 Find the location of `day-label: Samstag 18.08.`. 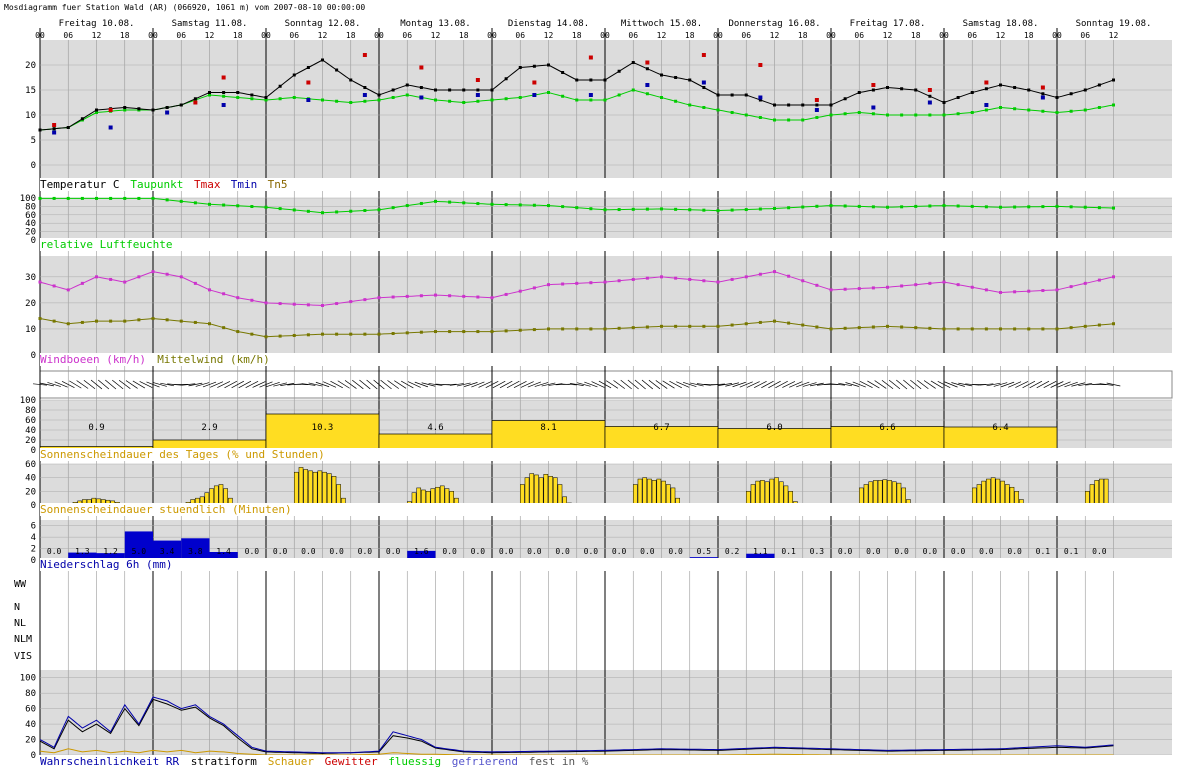

day-label: Samstag 18.08. is located at coordinates (1001, 24).